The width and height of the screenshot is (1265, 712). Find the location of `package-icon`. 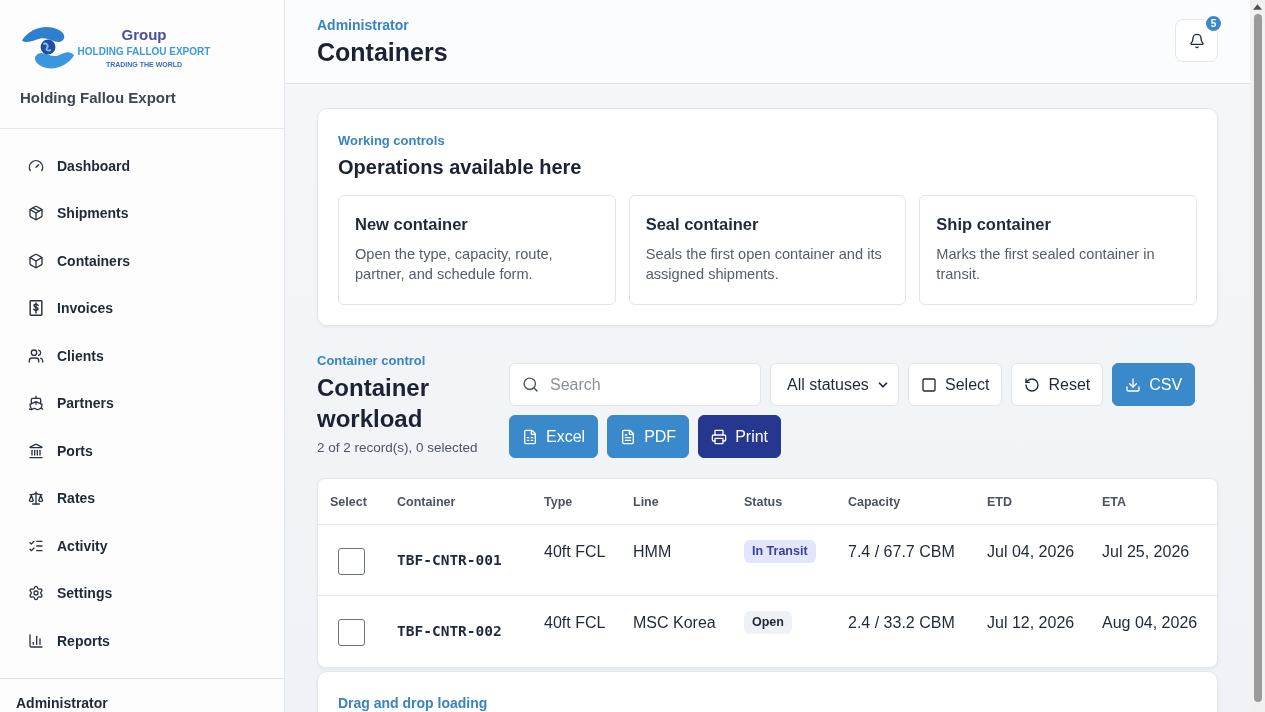

package-icon is located at coordinates (36, 213).